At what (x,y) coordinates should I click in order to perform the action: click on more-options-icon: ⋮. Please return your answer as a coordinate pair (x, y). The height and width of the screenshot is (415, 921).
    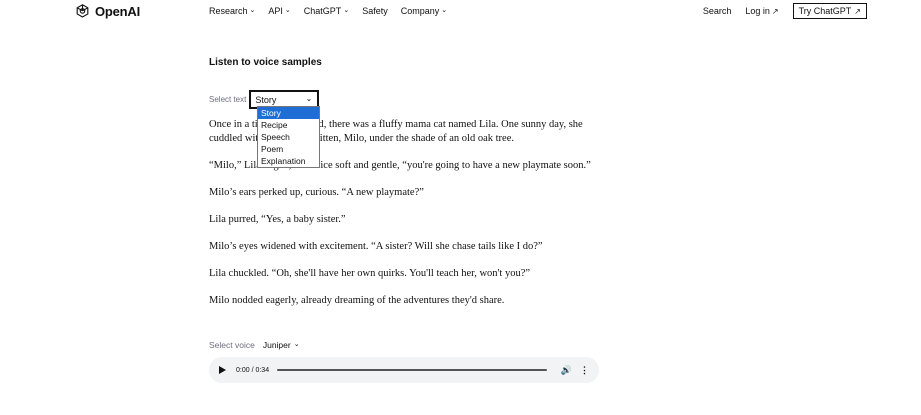
    Looking at the image, I should click on (584, 370).